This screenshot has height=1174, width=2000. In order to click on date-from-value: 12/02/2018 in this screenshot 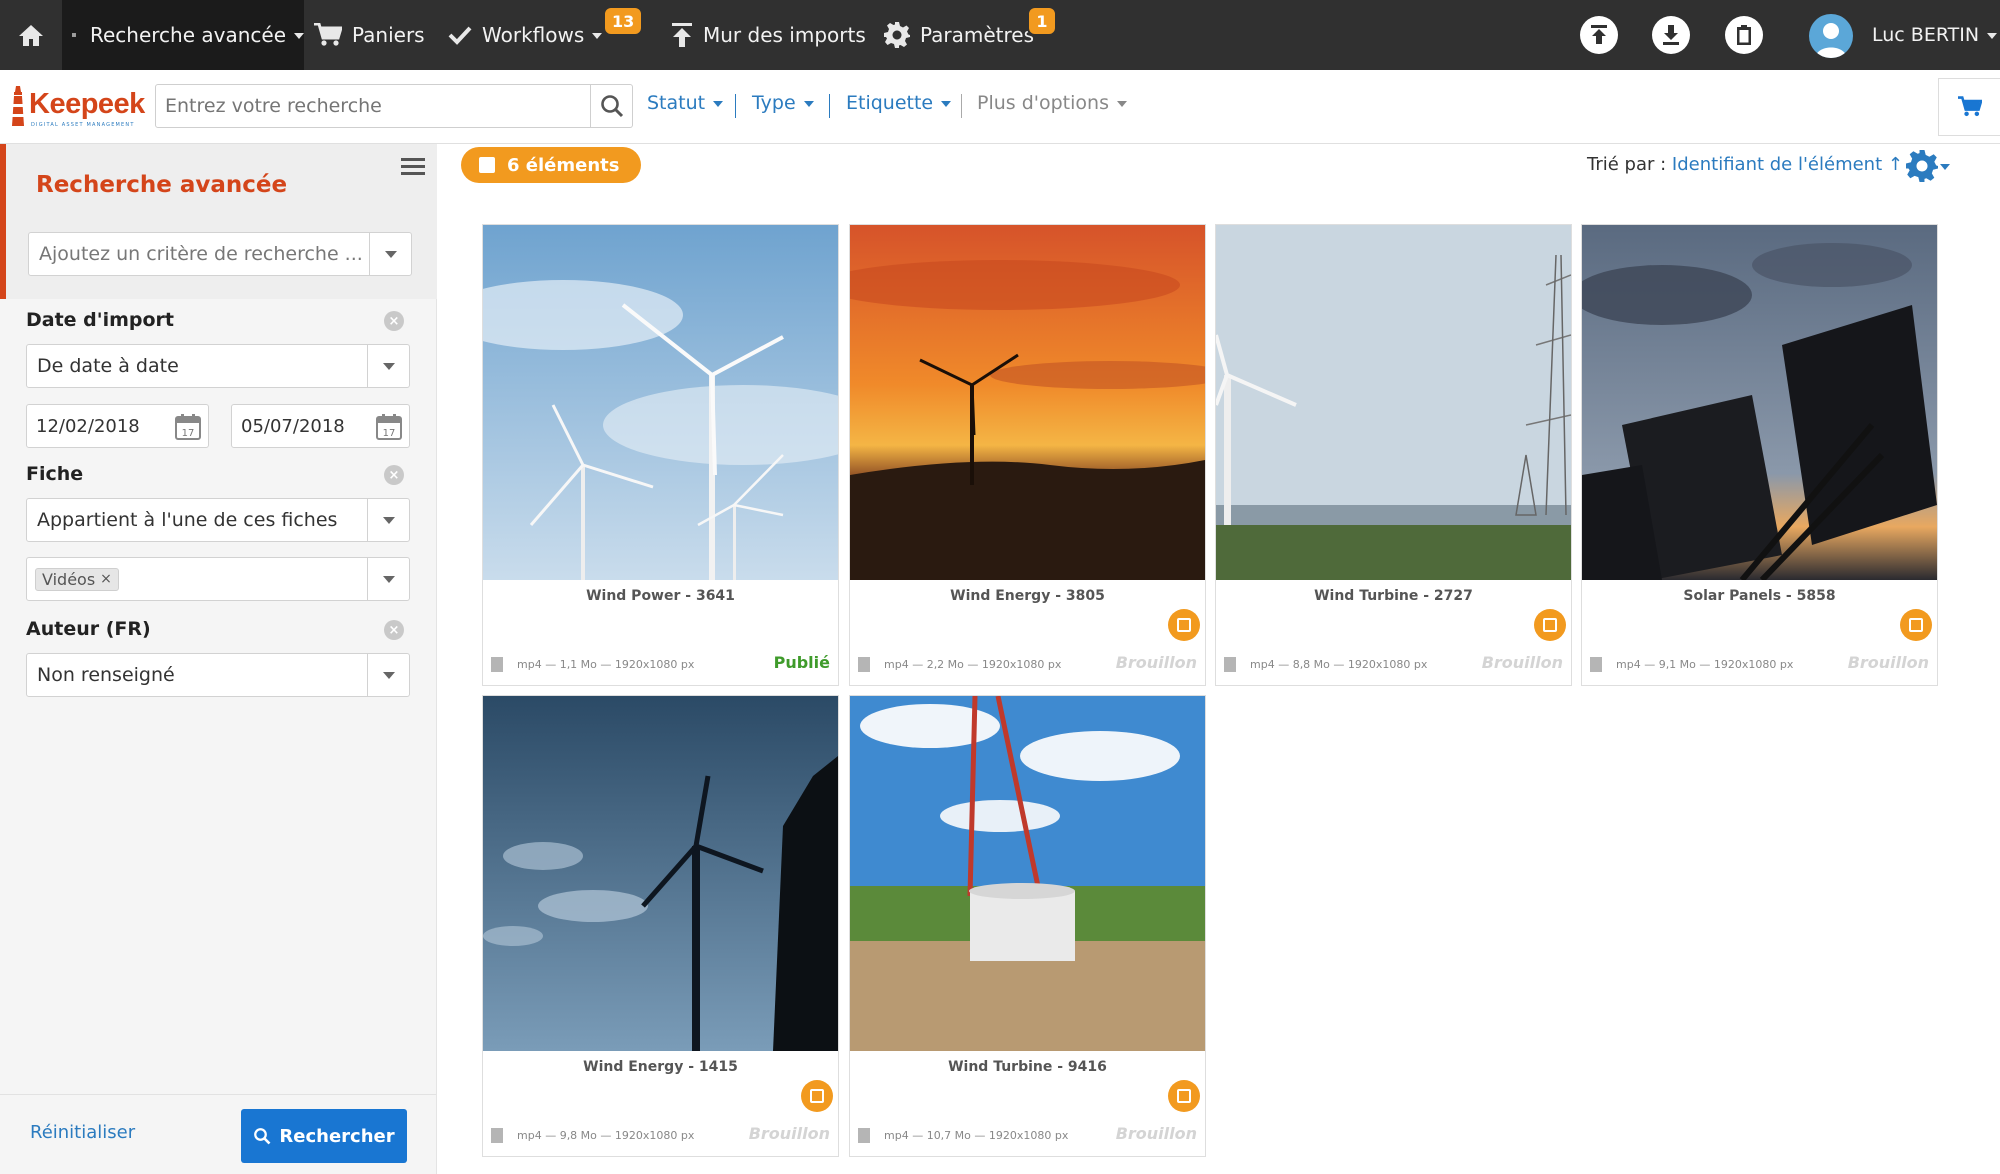, I will do `click(88, 426)`.